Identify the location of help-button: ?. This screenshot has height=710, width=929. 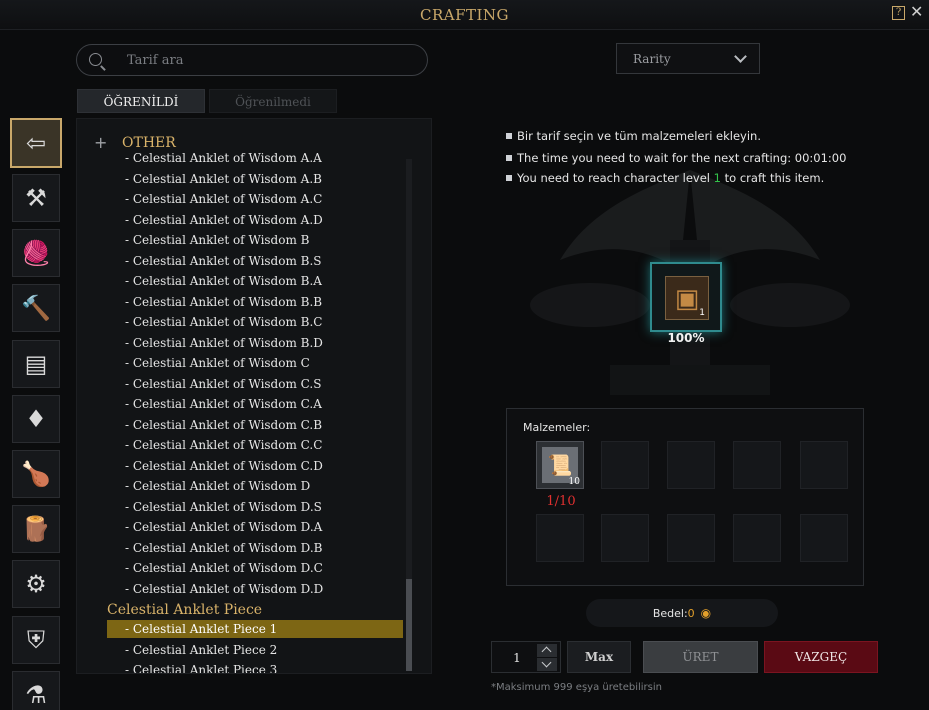
(898, 13).